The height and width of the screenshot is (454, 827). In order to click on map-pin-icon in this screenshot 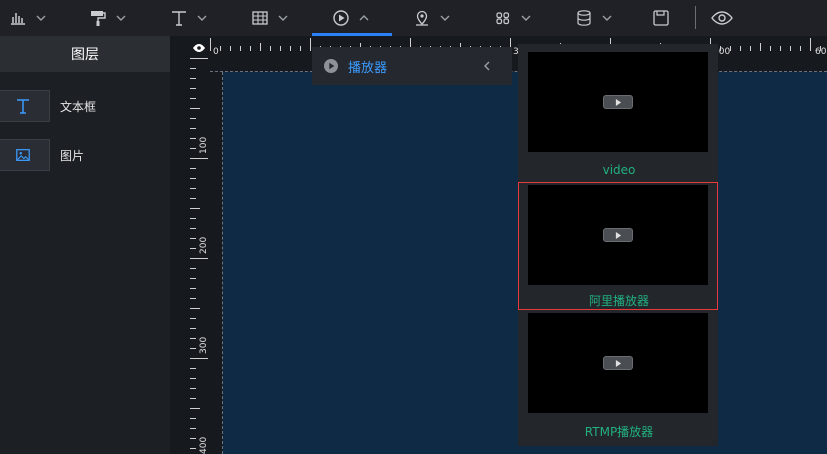, I will do `click(422, 18)`.